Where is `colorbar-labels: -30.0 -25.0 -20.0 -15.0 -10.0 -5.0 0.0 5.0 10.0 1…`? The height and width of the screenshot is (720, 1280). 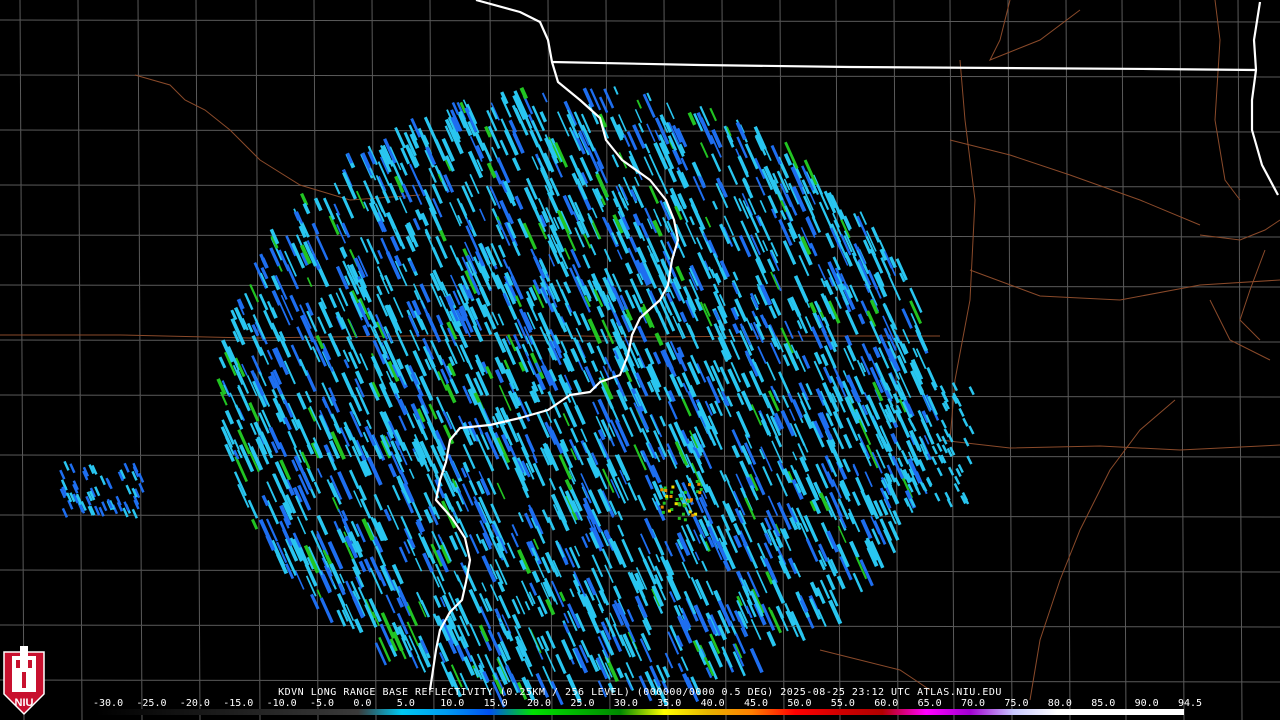 colorbar-labels: -30.0 -25.0 -20.0 -15.0 -10.0 -5.0 0.0 5.0 10.0 1… is located at coordinates (640, 703).